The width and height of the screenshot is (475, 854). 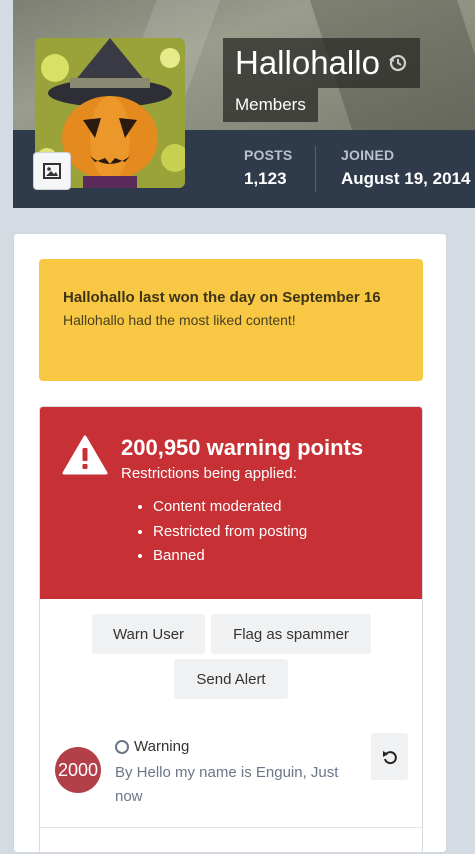 I want to click on change-cover-photo-button, so click(x=52, y=171).